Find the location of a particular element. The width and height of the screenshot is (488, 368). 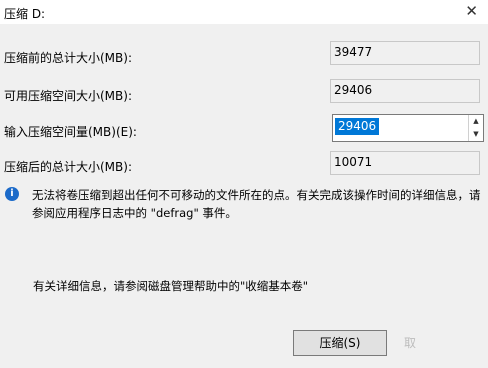

title-bar: 压缩 D: ✕ is located at coordinates (244, 12).